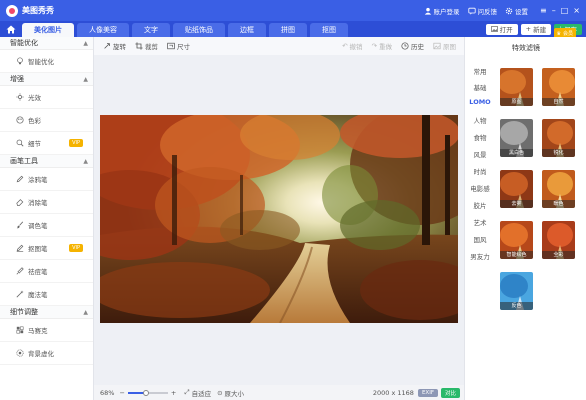 The width and height of the screenshot is (586, 400). What do you see at coordinates (516, 11) in the screenshot?
I see `settings-button: 设置` at bounding box center [516, 11].